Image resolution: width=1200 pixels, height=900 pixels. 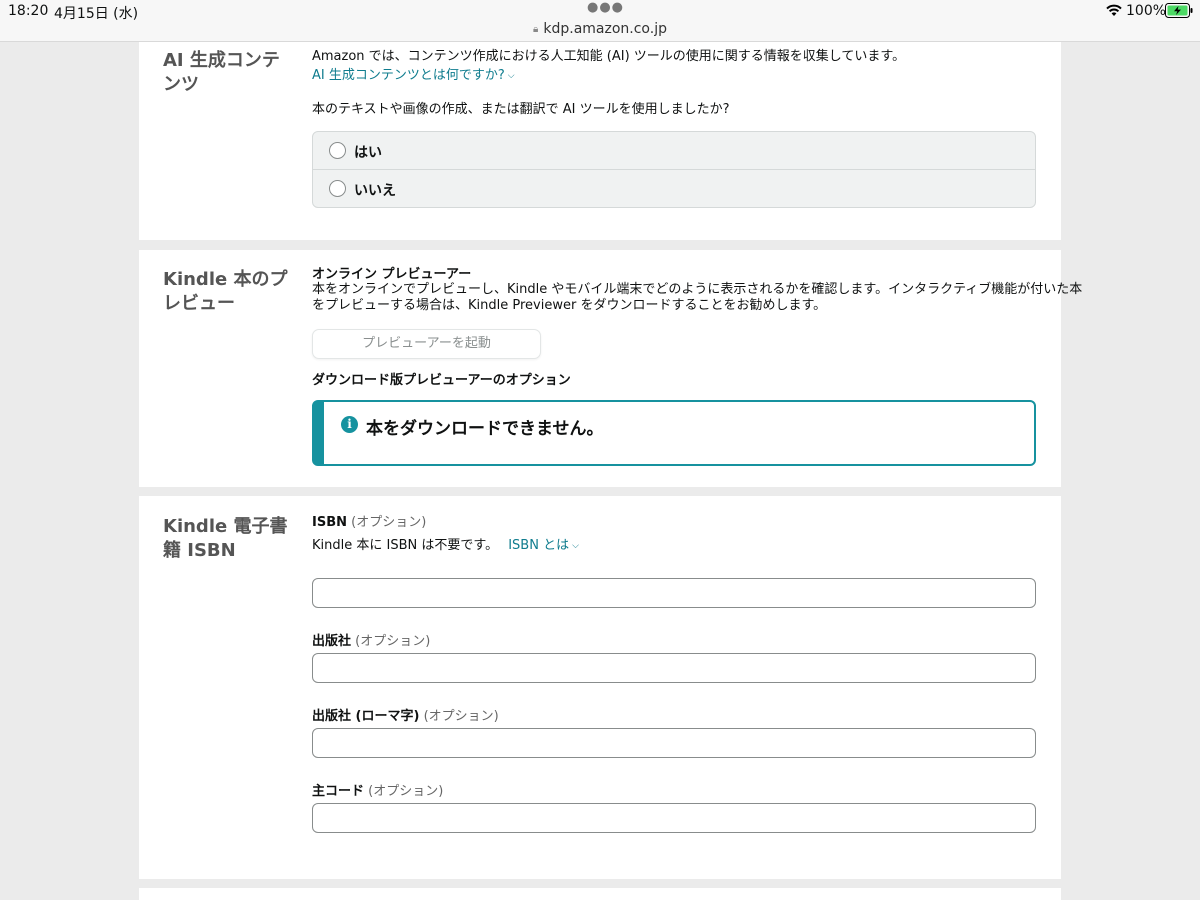 I want to click on battery-charging-icon, so click(x=1179, y=10).